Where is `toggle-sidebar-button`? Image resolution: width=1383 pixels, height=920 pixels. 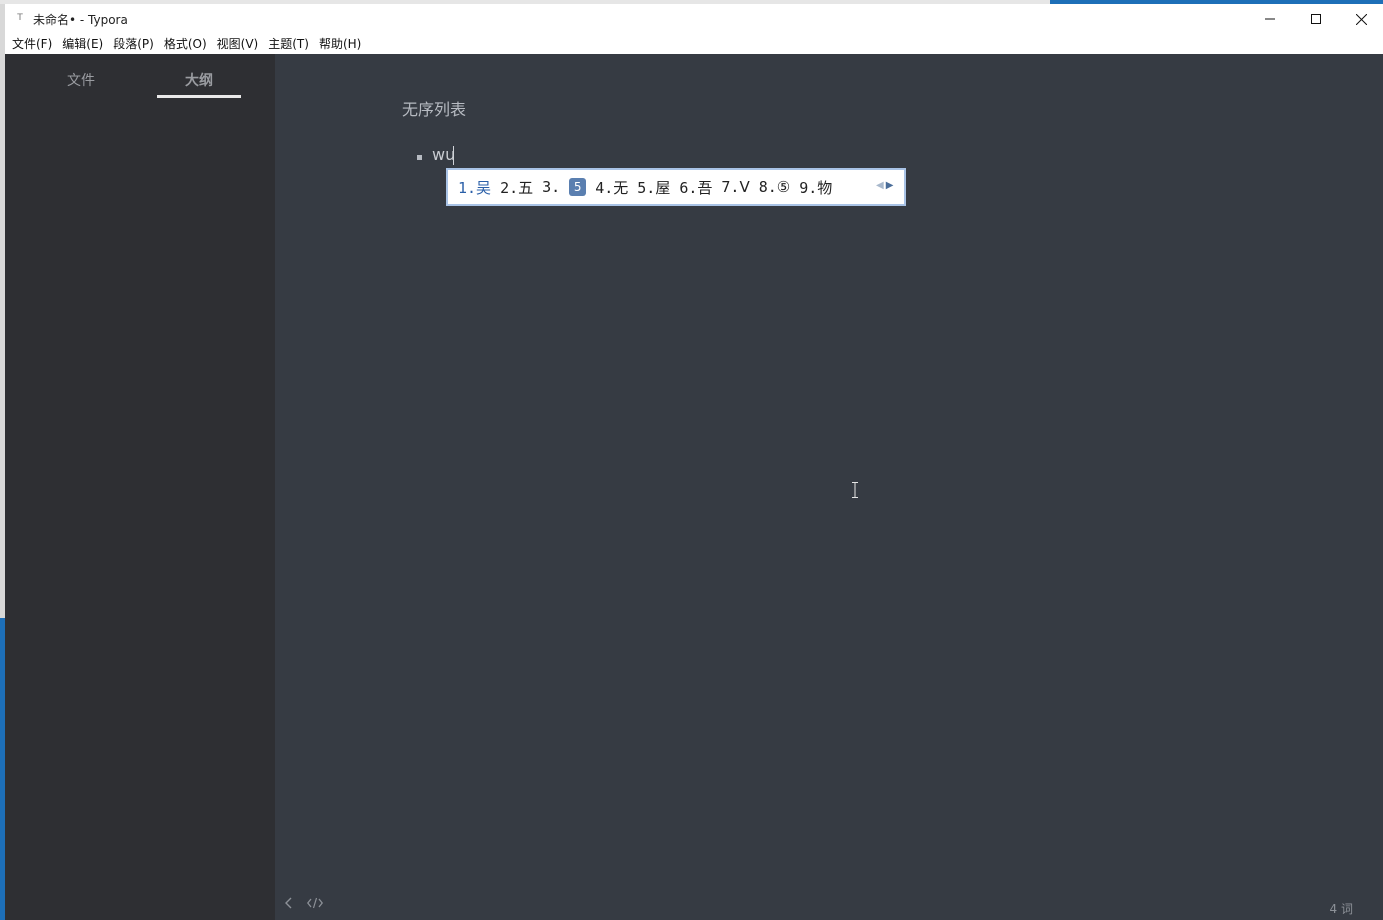
toggle-sidebar-button is located at coordinates (289, 905).